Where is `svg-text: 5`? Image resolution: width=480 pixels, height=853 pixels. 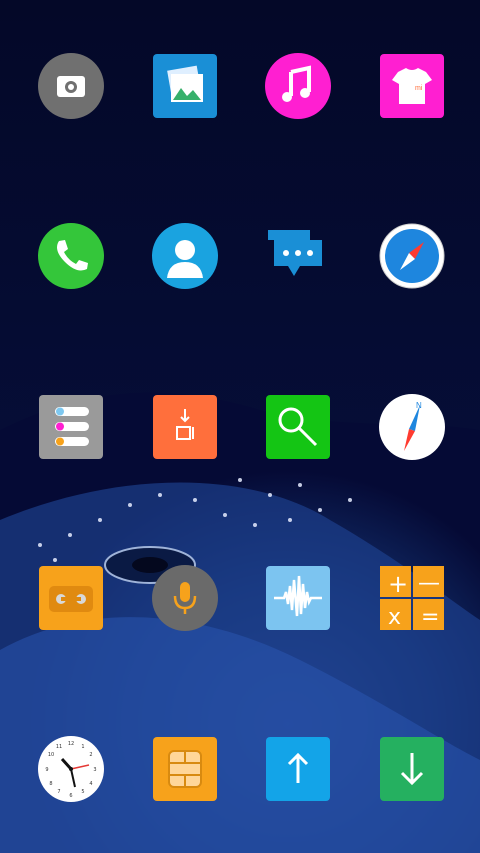
svg-text: 5 is located at coordinates (82, 792).